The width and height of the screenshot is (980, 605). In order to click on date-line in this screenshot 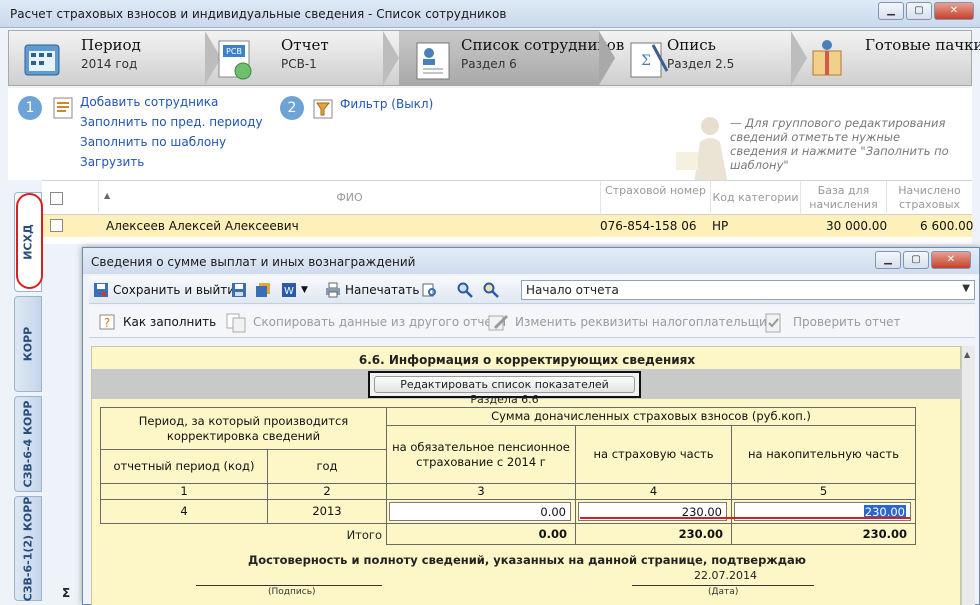, I will do `click(723, 585)`.